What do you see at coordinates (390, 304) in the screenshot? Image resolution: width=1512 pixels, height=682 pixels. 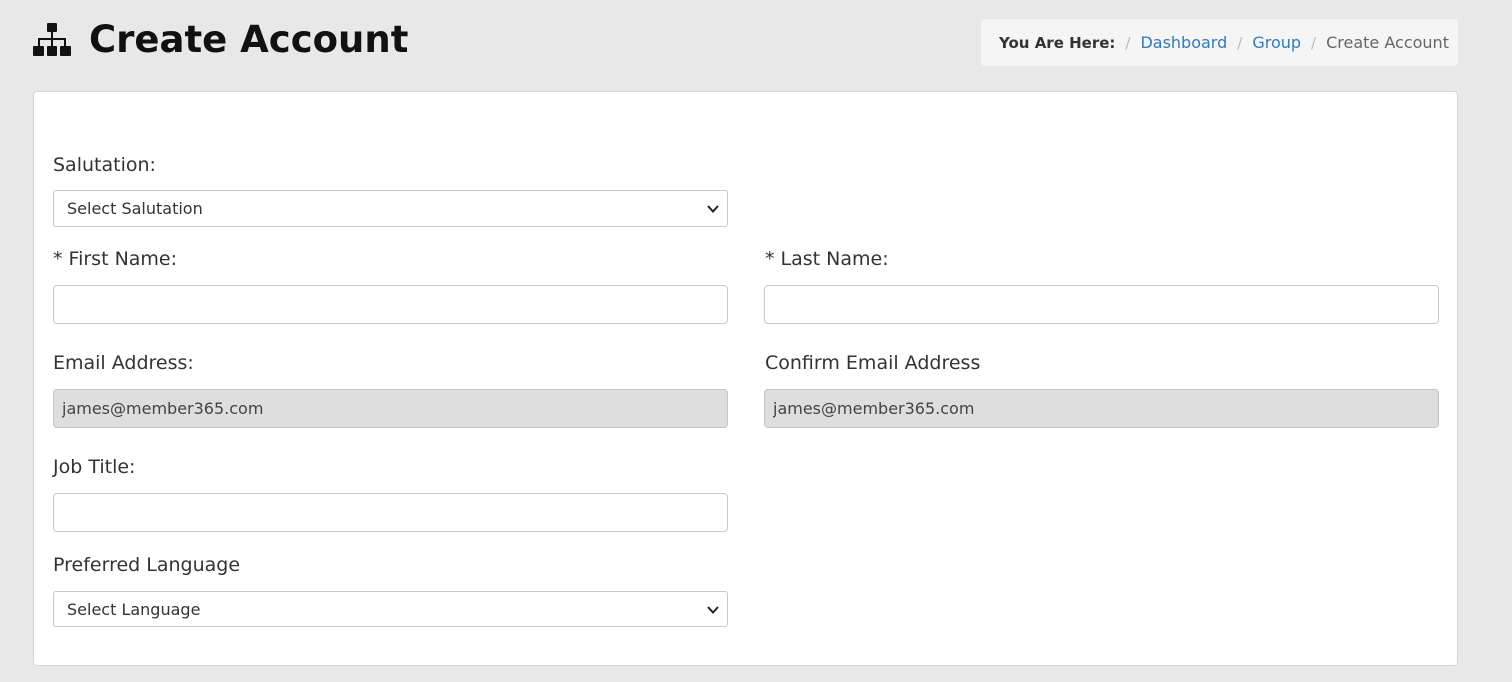 I see `first-name-input` at bounding box center [390, 304].